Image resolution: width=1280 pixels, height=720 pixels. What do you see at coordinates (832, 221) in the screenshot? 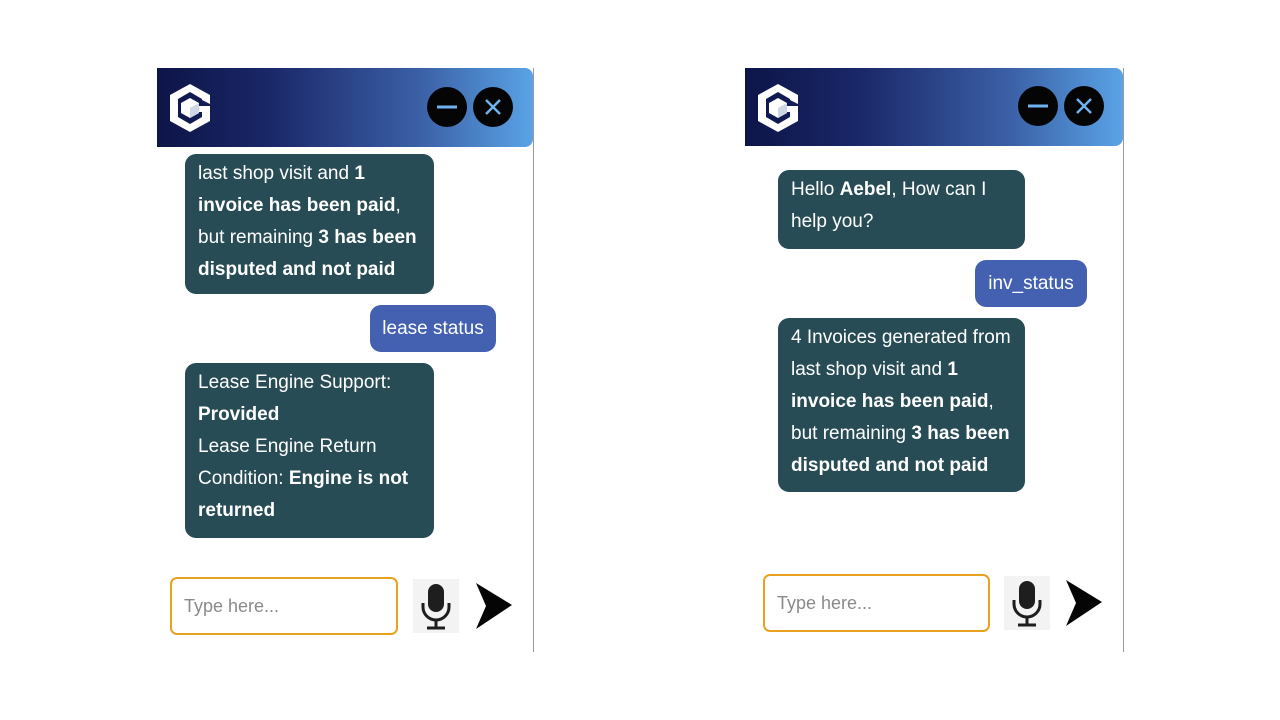
I see `message-text: help you?` at bounding box center [832, 221].